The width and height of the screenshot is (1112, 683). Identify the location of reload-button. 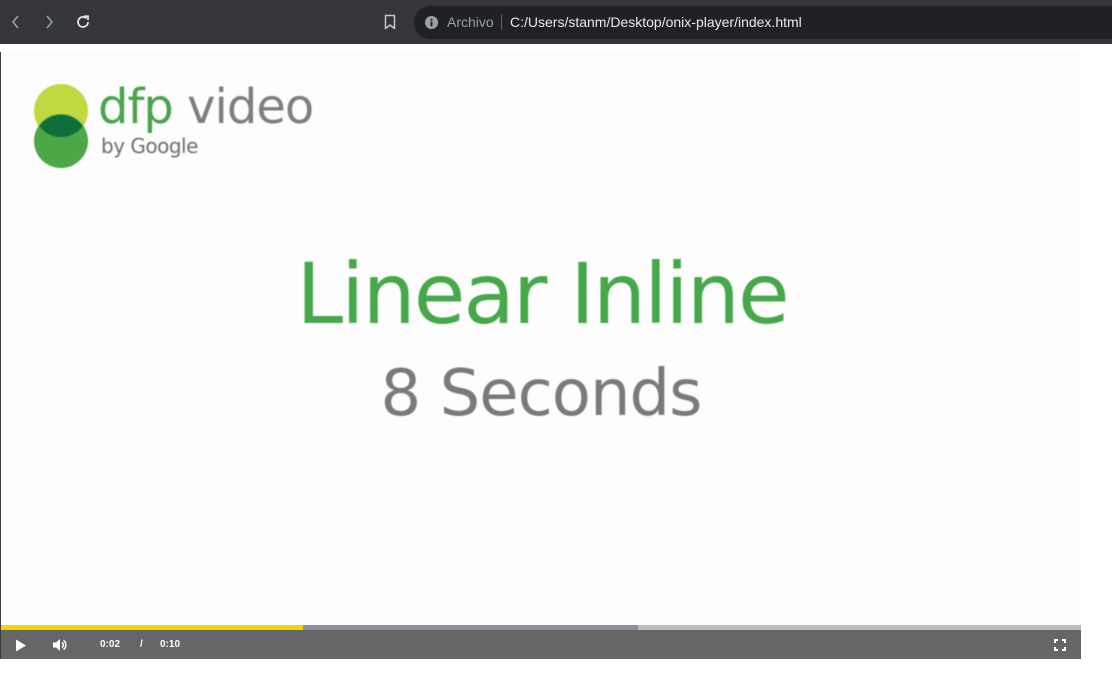
(83, 22).